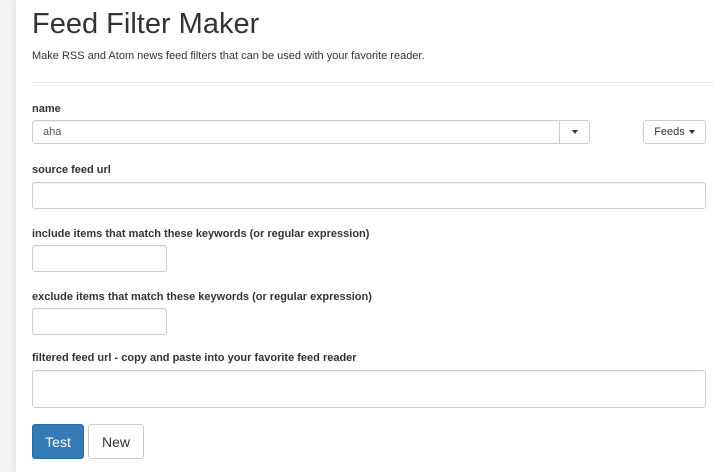 The width and height of the screenshot is (714, 472). Describe the element at coordinates (296, 132) in the screenshot. I see `name-input` at that location.